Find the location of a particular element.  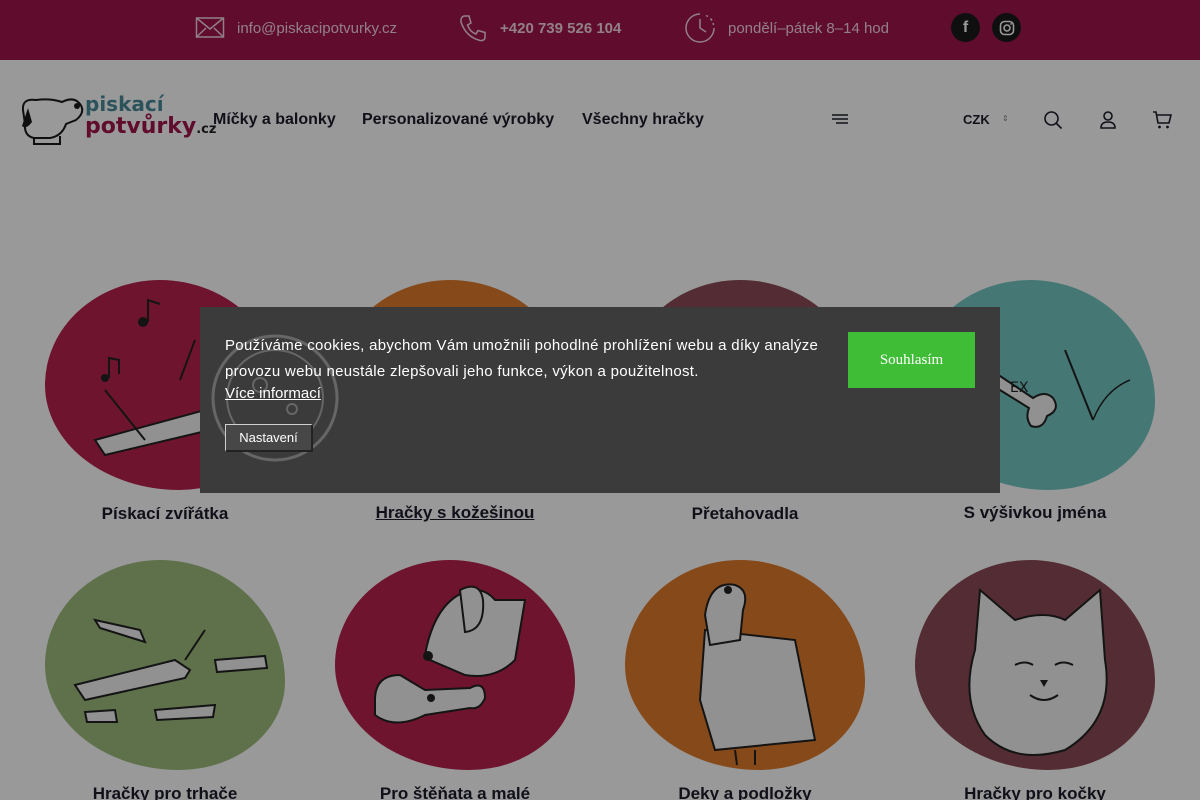

cookie-settings-button: Nastavení is located at coordinates (269, 438).